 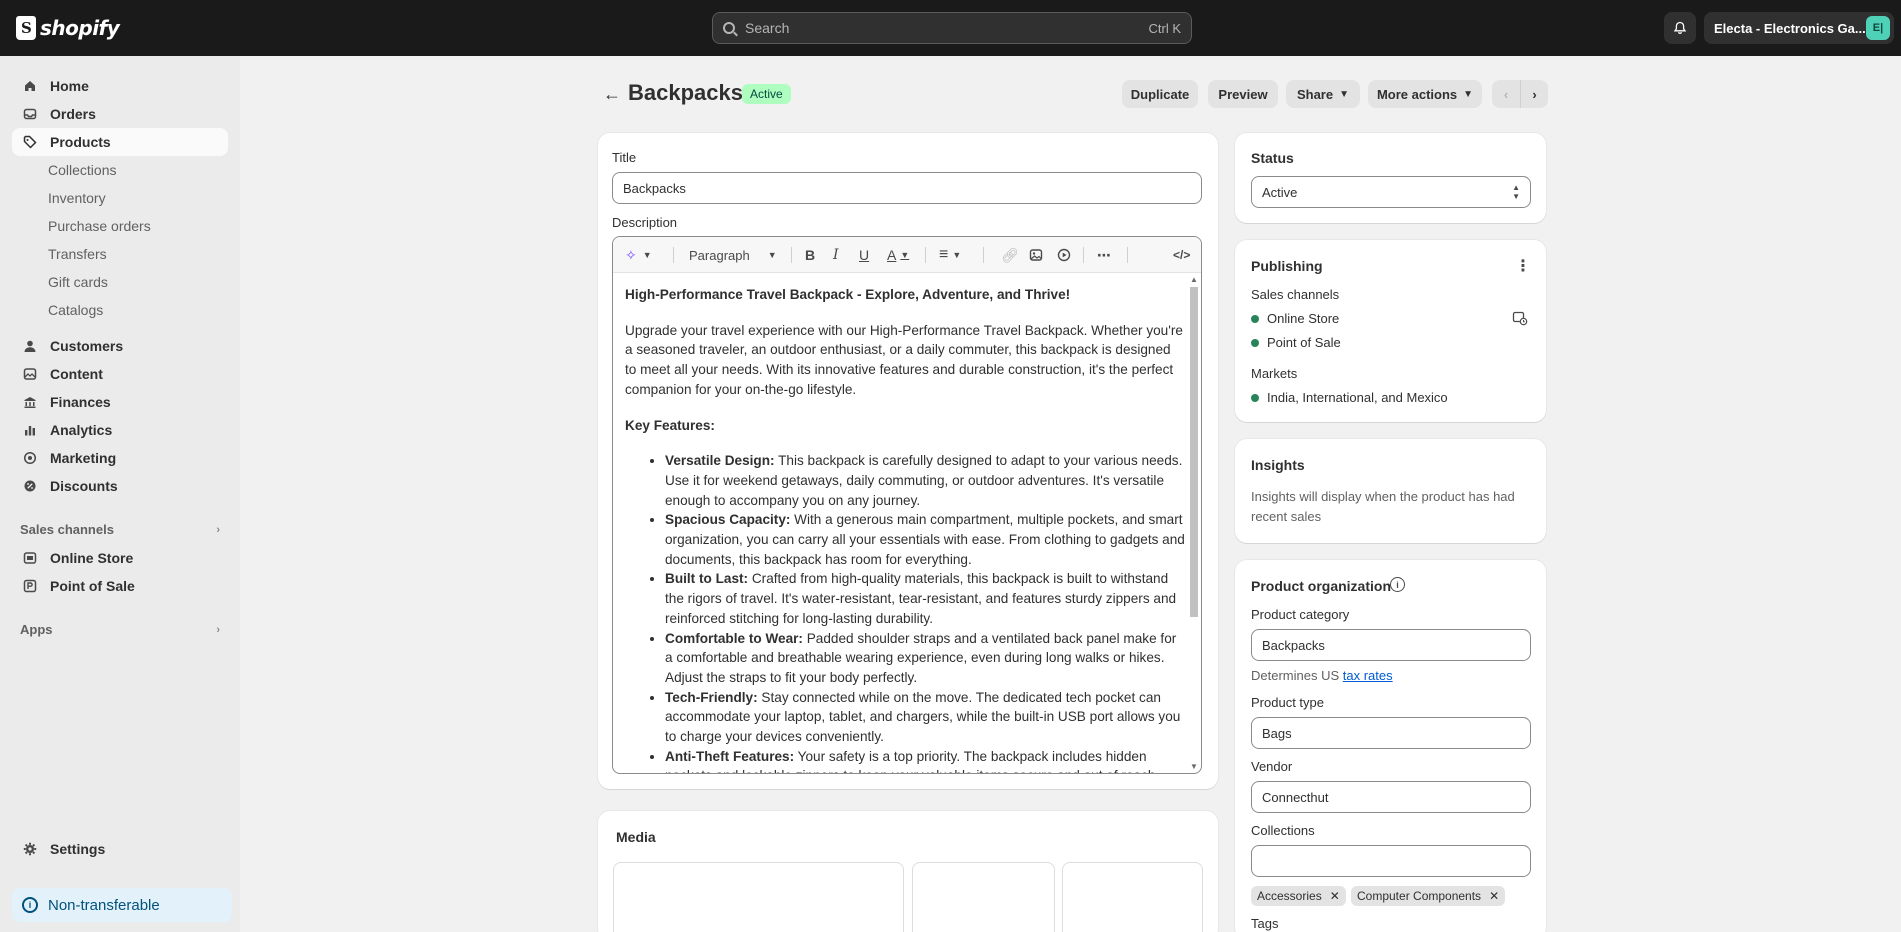 I want to click on sidebar-item-content: Content, so click(x=120, y=374).